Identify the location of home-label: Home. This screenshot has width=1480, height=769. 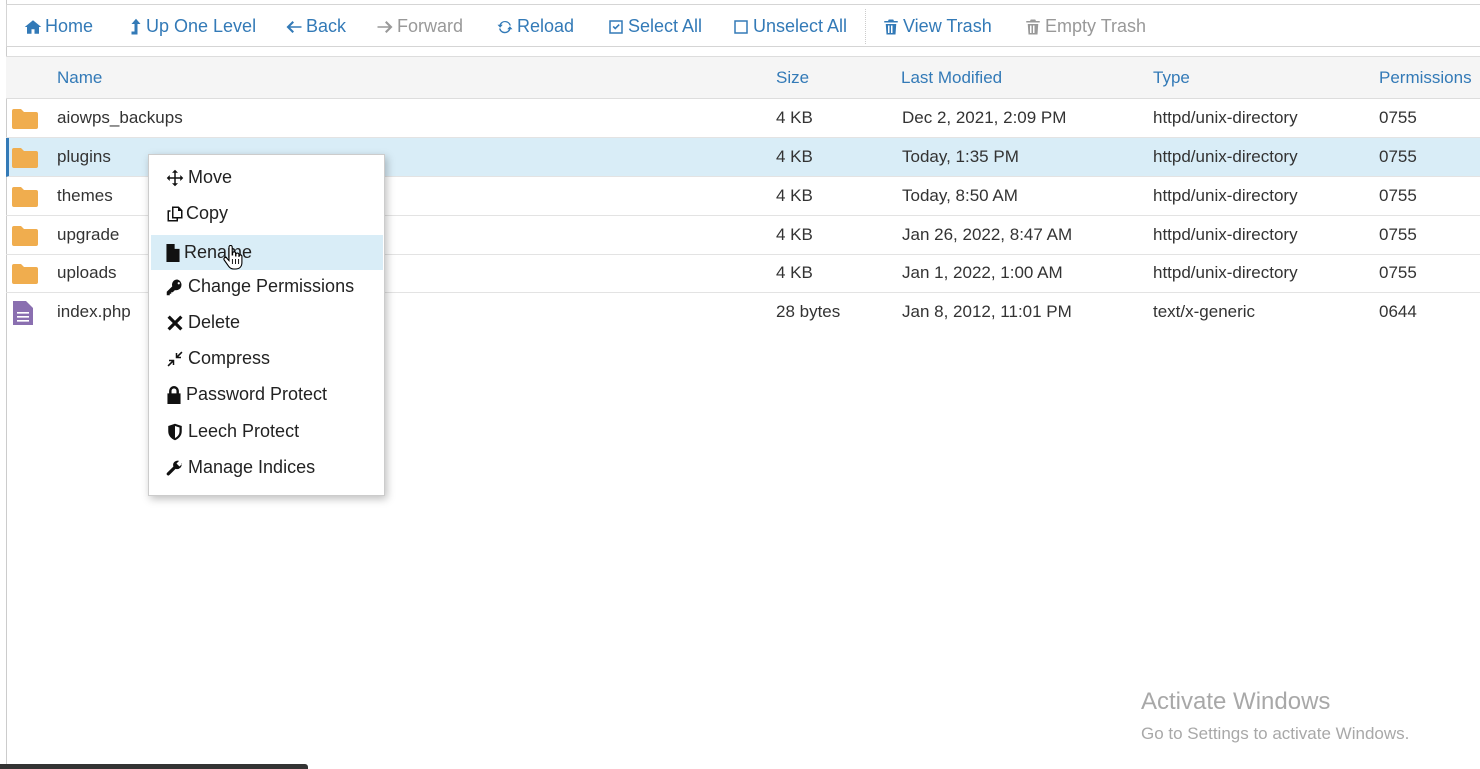
(69, 26).